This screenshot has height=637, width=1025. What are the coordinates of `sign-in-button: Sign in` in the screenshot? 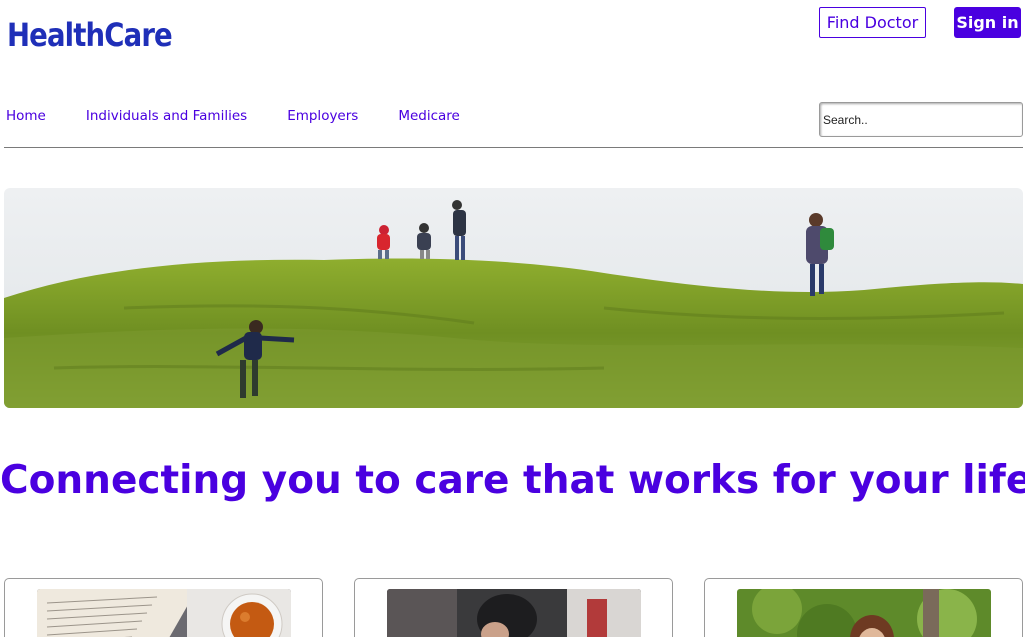 It's located at (987, 22).